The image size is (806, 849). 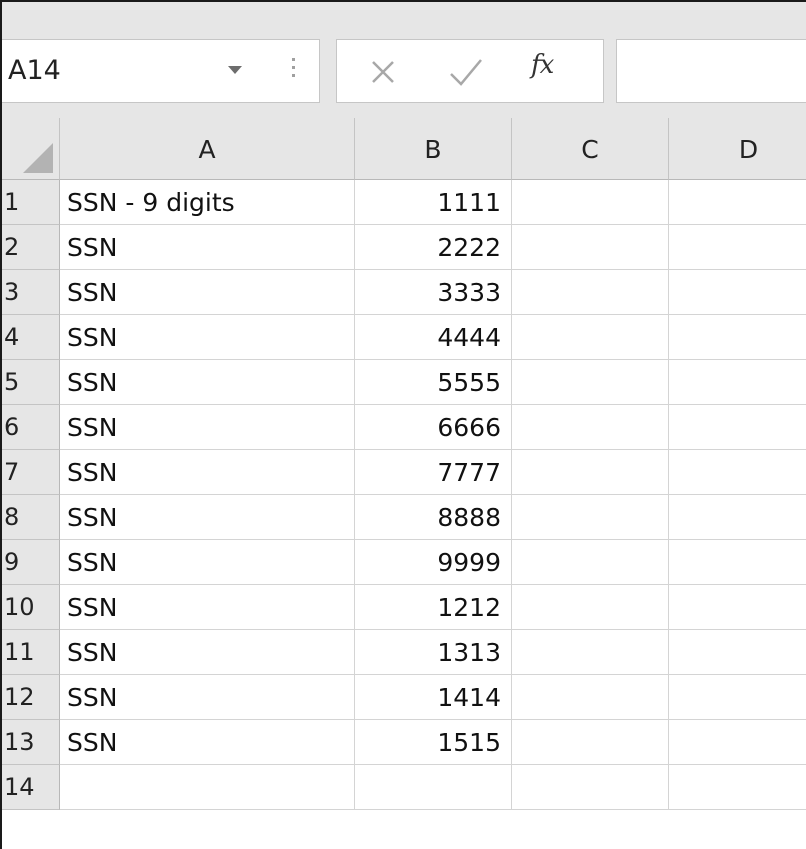 What do you see at coordinates (433, 247) in the screenshot?
I see `cell-b: 2222` at bounding box center [433, 247].